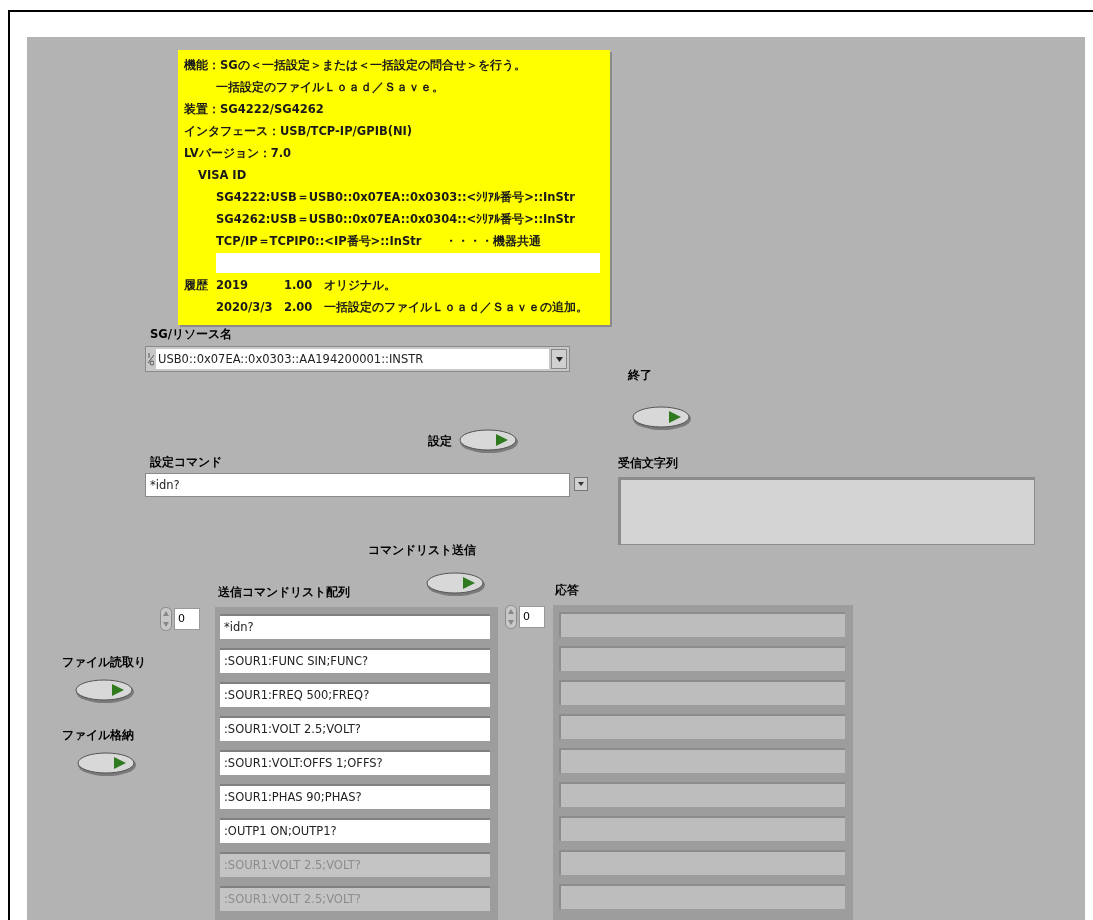 The height and width of the screenshot is (920, 1093). What do you see at coordinates (352, 359) in the screenshot?
I see `resource-value: USB0::0x07EA::0x0303::AA194200001::INSTR` at bounding box center [352, 359].